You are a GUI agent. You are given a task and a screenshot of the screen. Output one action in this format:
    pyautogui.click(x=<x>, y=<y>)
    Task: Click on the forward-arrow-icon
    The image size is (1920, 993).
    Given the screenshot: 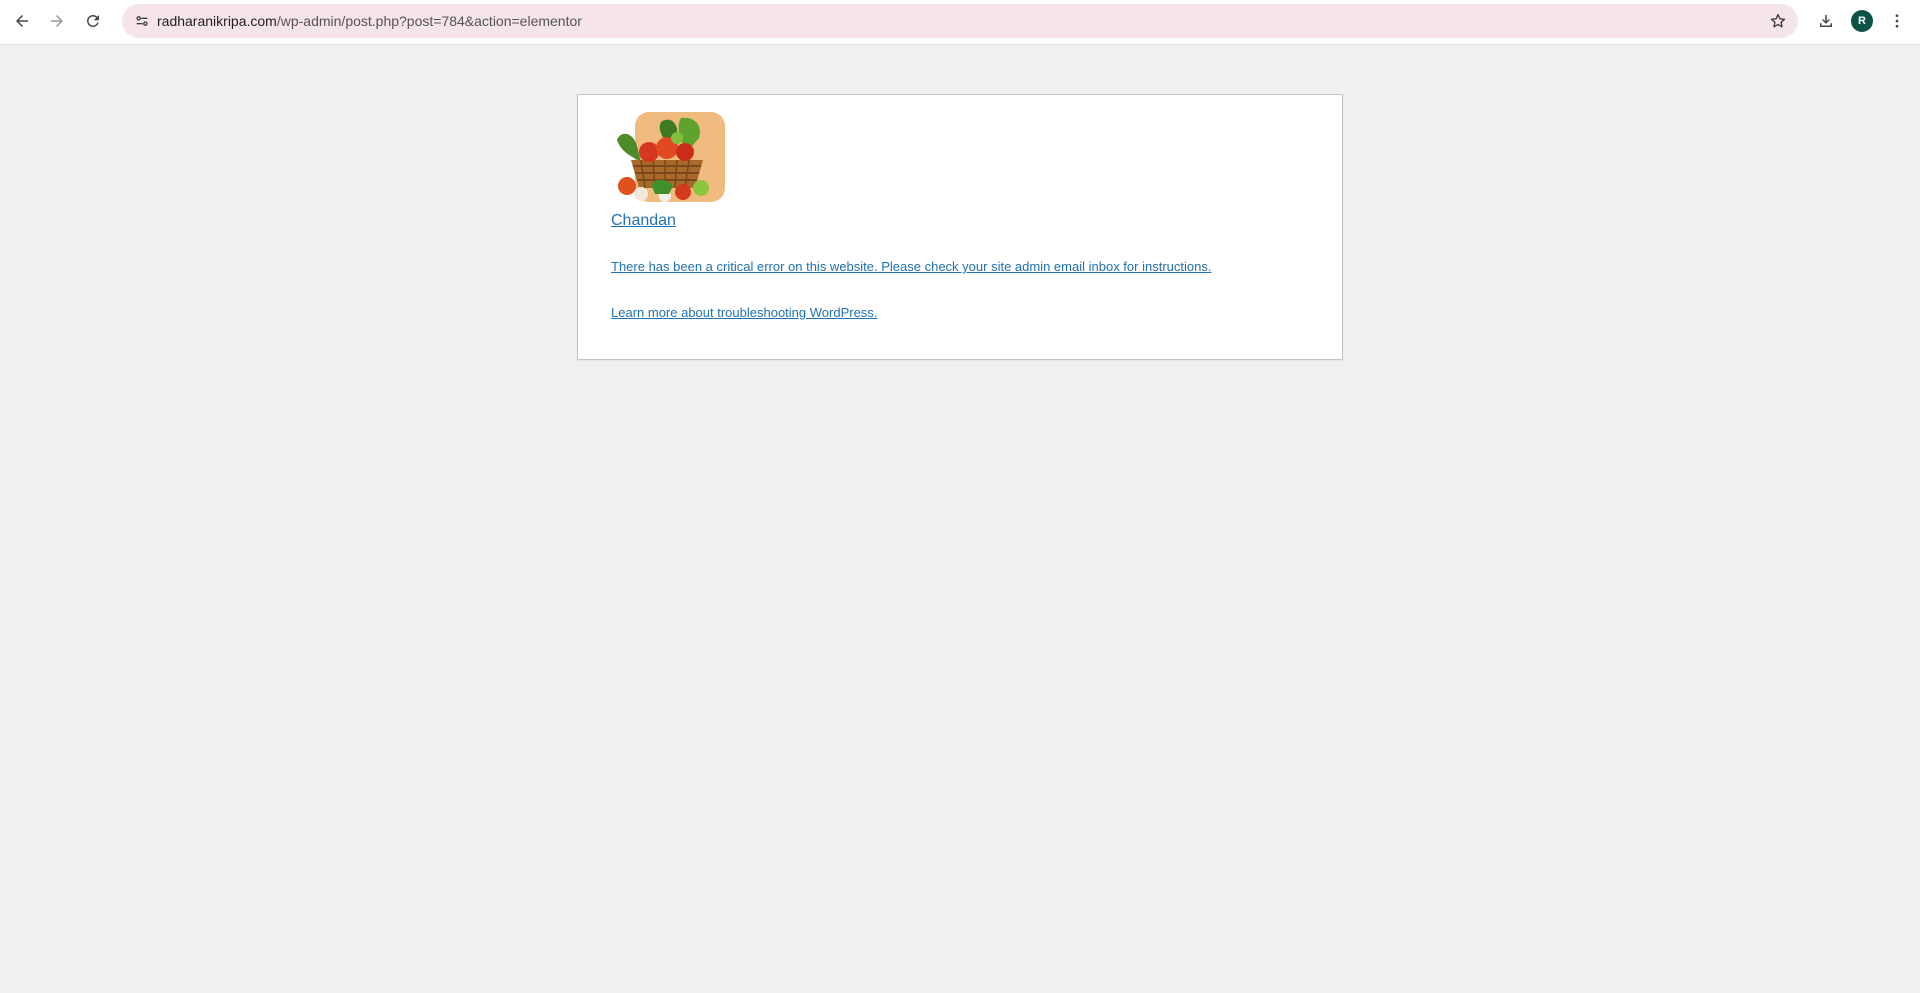 What is the action you would take?
    pyautogui.click(x=57, y=21)
    